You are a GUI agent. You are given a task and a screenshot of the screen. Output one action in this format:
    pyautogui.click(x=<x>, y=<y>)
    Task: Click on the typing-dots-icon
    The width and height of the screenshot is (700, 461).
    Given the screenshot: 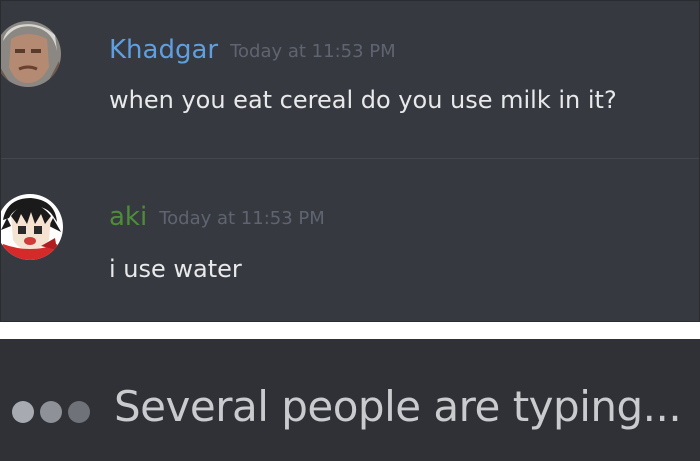 What is the action you would take?
    pyautogui.click(x=57, y=413)
    